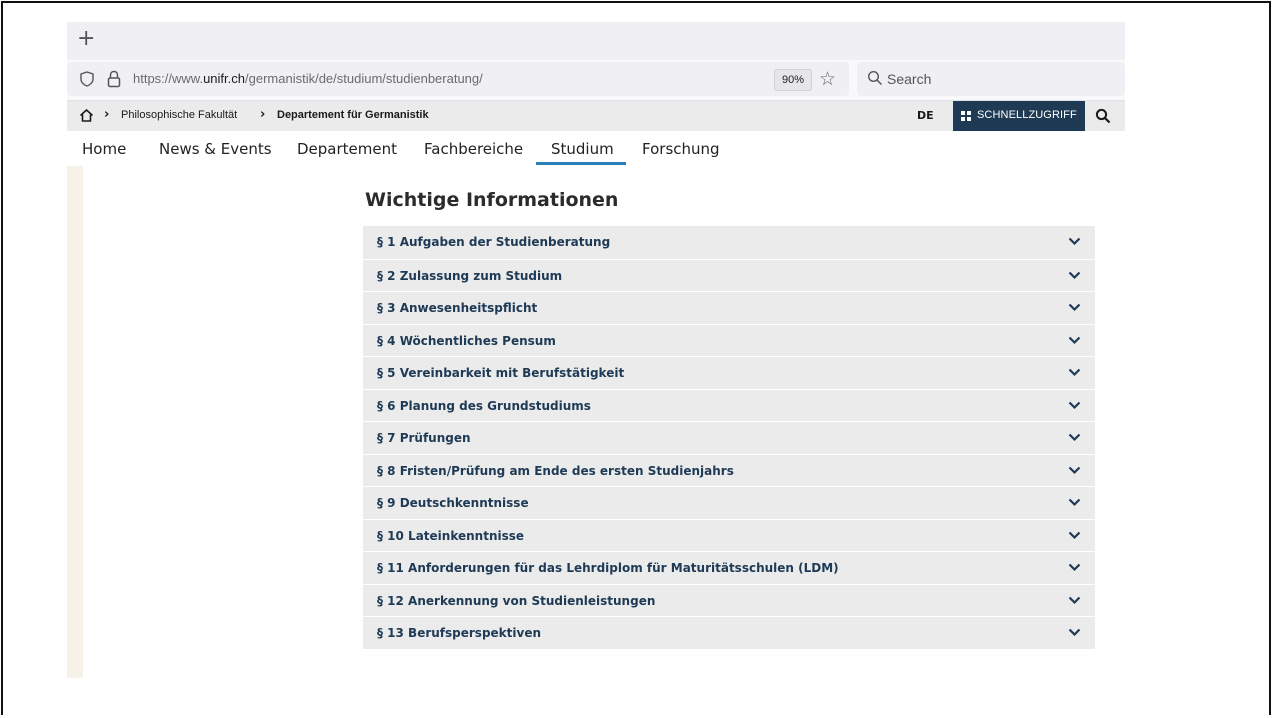  I want to click on grid-icon, so click(966, 116).